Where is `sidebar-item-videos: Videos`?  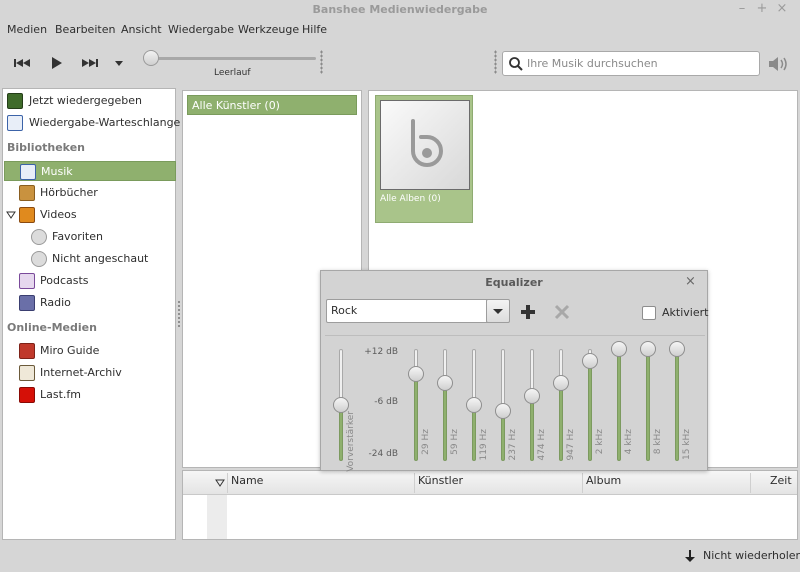
sidebar-item-videos: Videos is located at coordinates (89, 215).